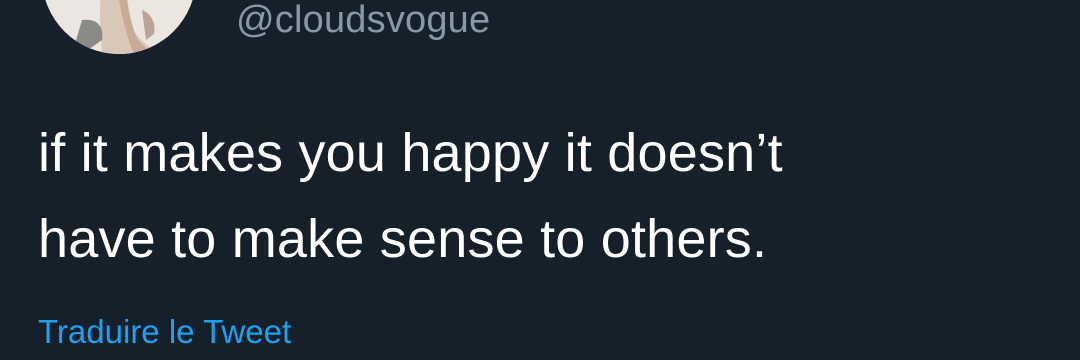 The width and height of the screenshot is (1080, 360). Describe the element at coordinates (363, 21) in the screenshot. I see `author-handle: @cloudsvogue` at that location.